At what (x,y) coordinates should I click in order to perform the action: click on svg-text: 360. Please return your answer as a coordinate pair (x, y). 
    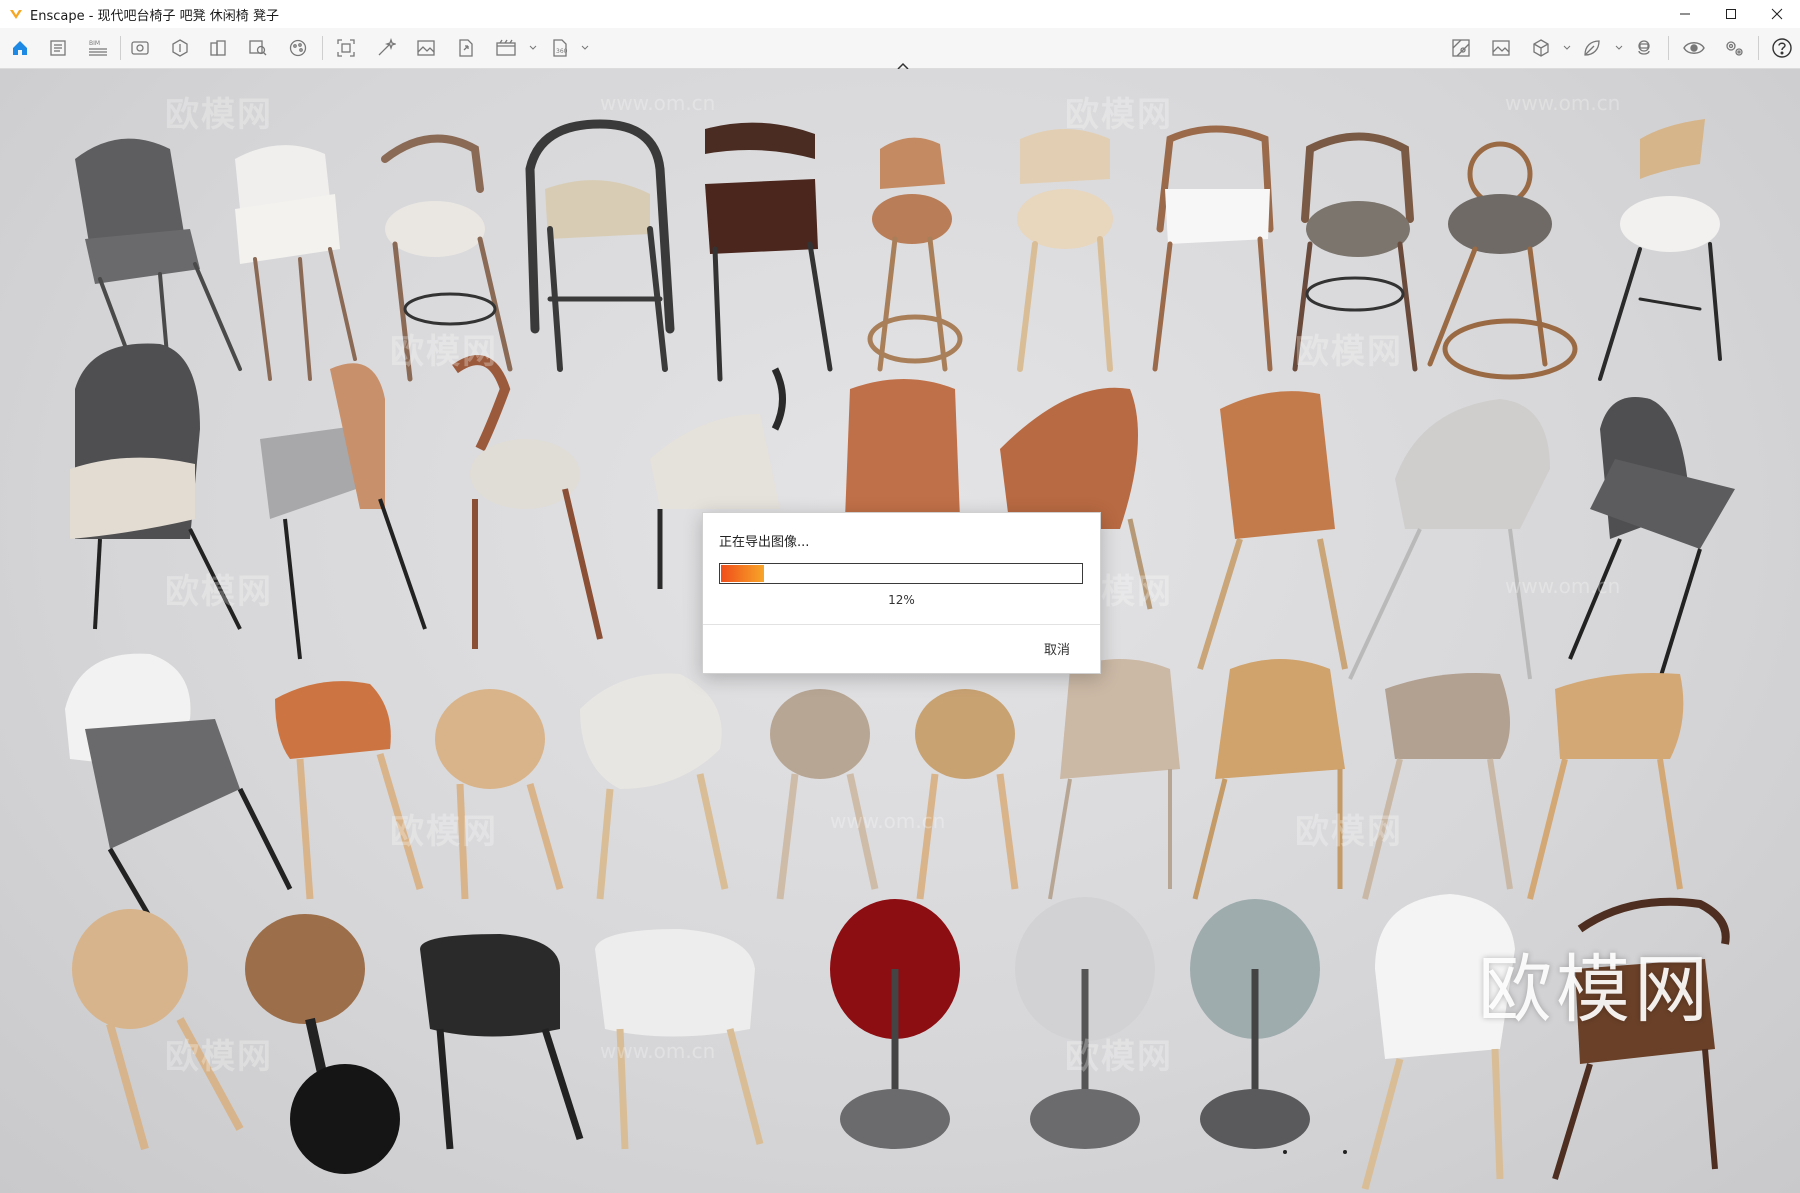
    Looking at the image, I should click on (562, 51).